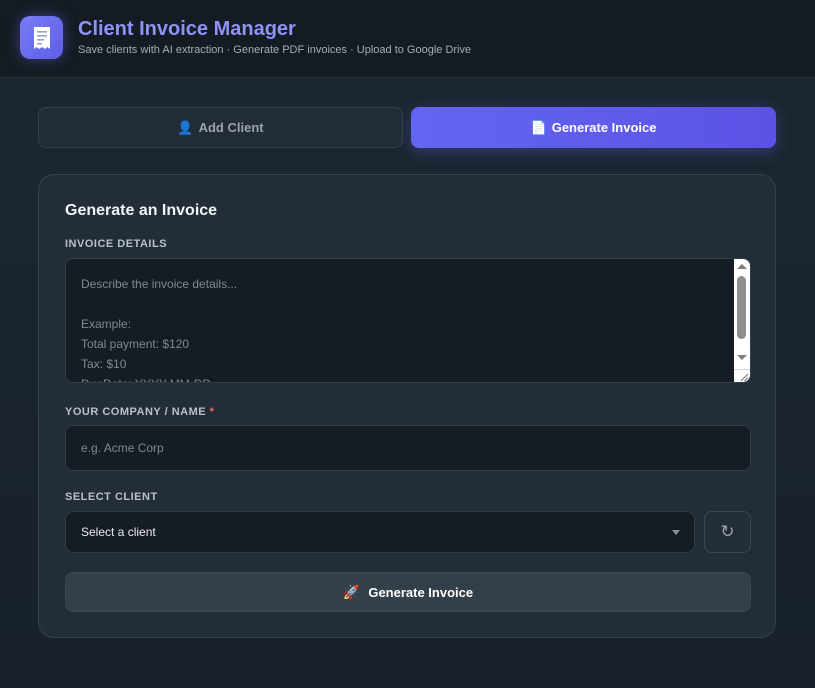 The image size is (815, 688). I want to click on placeholder-line, so click(159, 304).